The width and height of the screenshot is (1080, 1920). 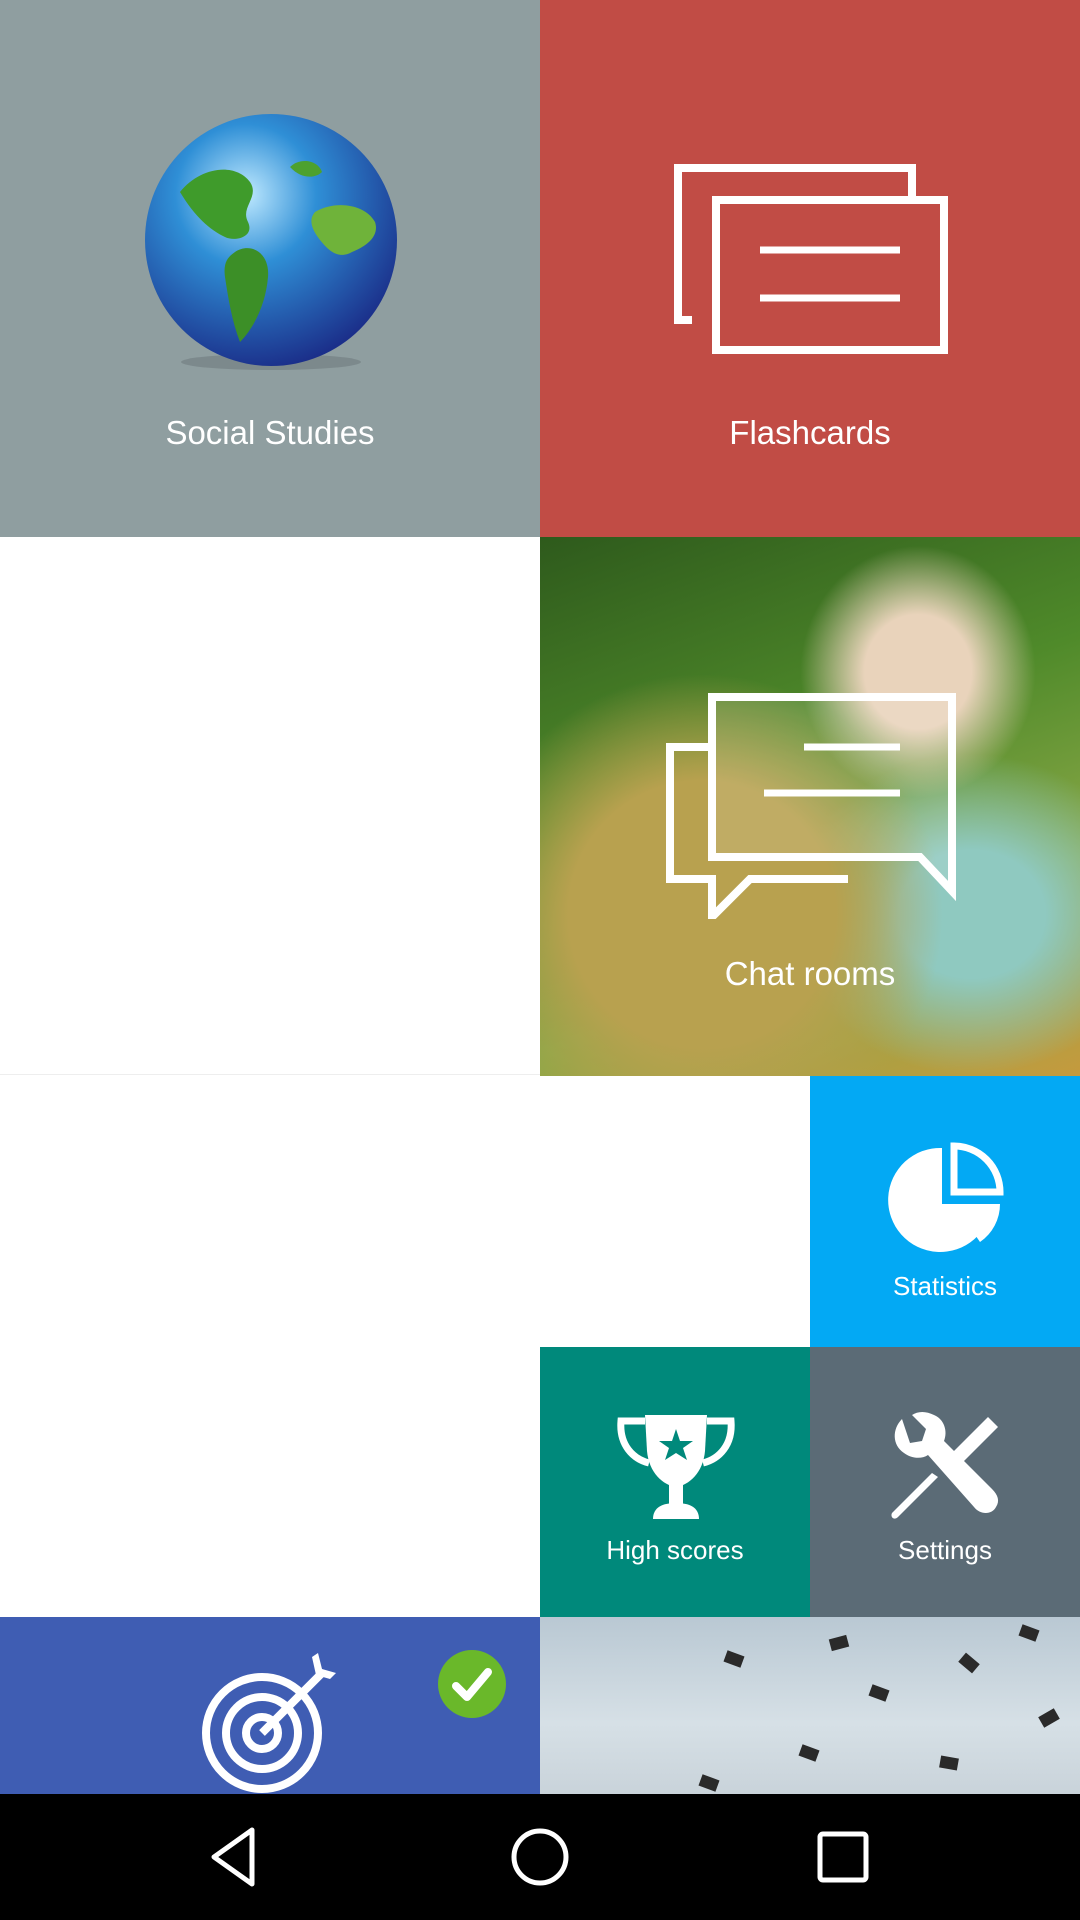 What do you see at coordinates (946, 1197) in the screenshot?
I see `pie-chart-icon` at bounding box center [946, 1197].